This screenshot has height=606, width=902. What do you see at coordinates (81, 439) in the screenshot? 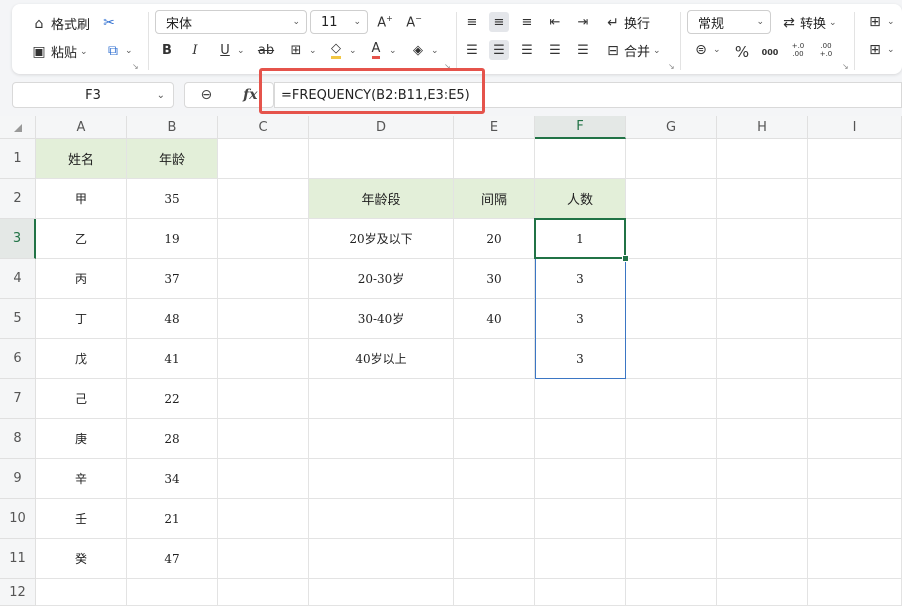
I see `cell-a8: 庚` at bounding box center [81, 439].